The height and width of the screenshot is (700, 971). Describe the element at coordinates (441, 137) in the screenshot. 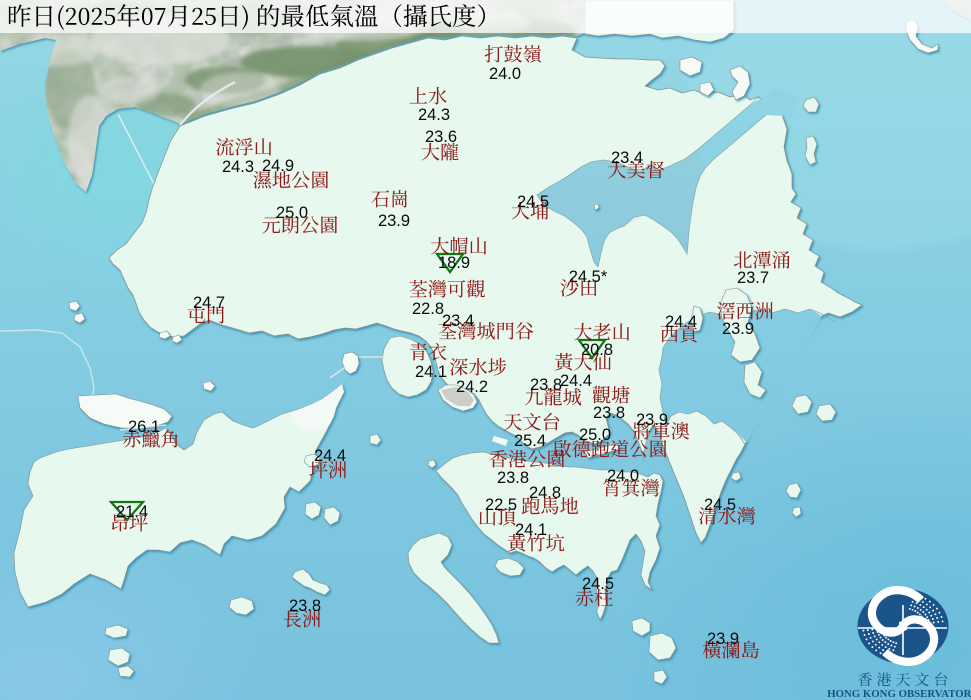

I see `svg-text: 23.6` at that location.